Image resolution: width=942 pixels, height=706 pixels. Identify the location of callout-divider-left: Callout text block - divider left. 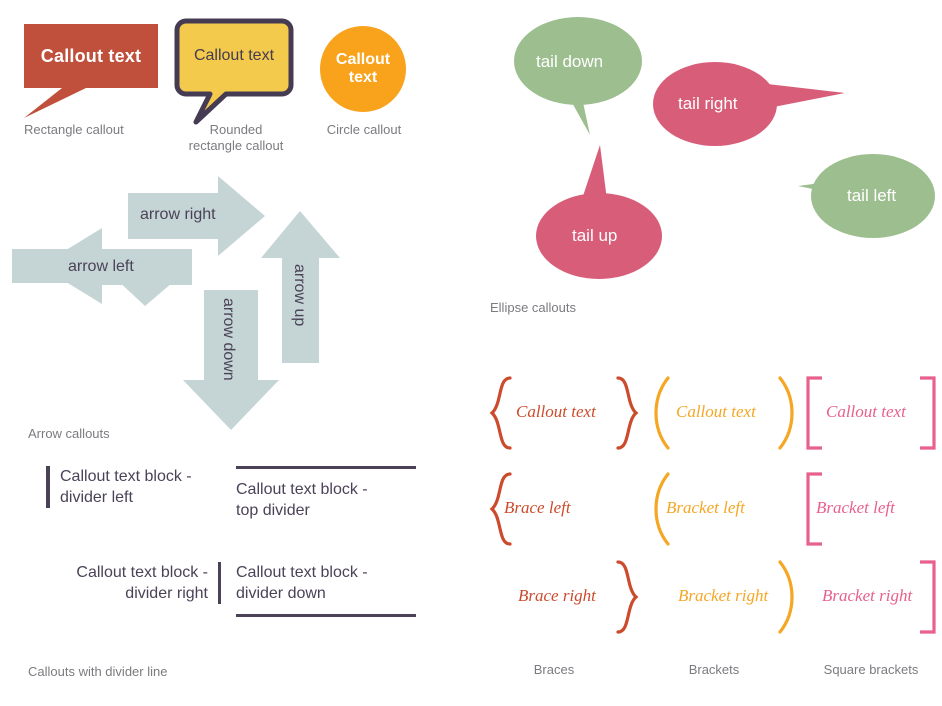
(143, 487).